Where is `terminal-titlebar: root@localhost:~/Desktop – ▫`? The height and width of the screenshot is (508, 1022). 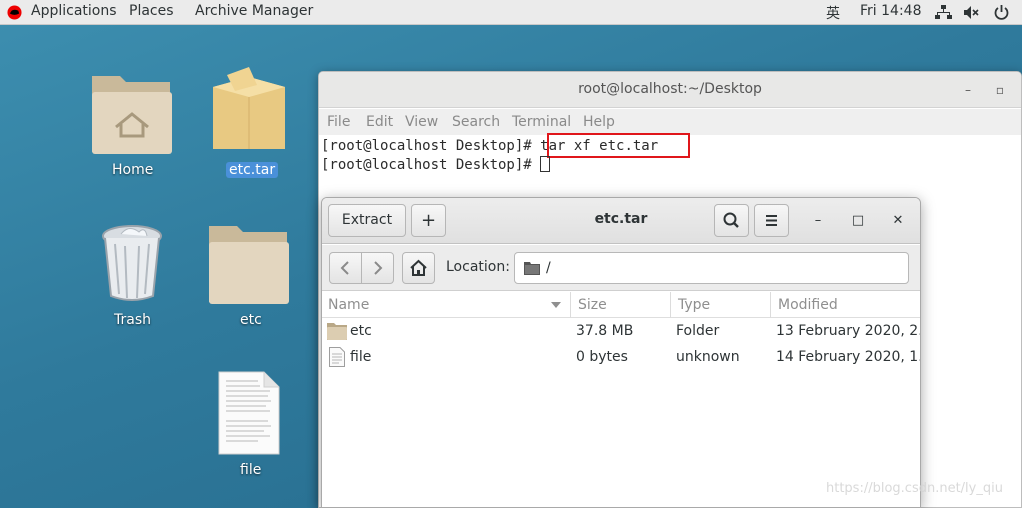
terminal-titlebar: root@localhost:~/Desktop – ▫ is located at coordinates (670, 90).